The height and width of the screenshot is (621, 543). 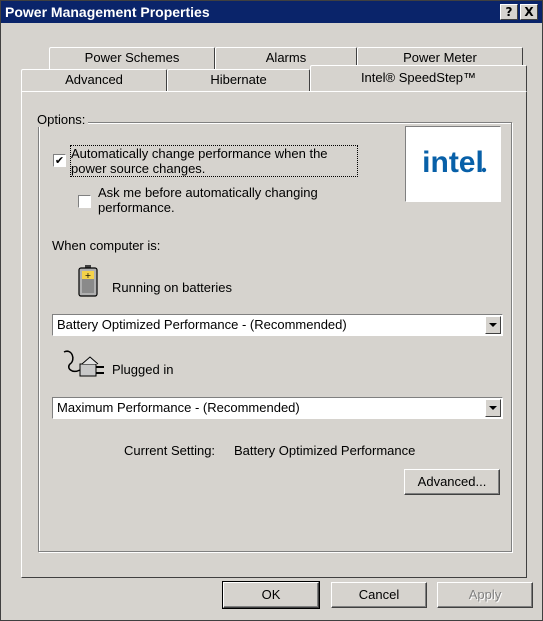 I want to click on battery-scheme-dropdown-arrow, so click(x=493, y=325).